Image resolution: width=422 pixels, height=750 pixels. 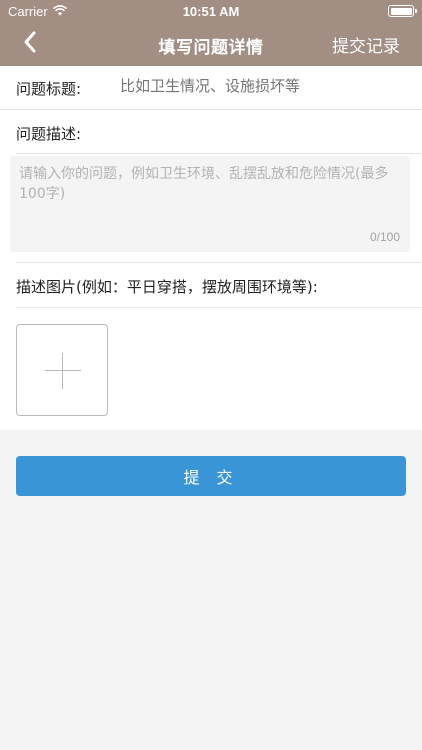 I want to click on status-bar: Carrier 10:51 AM, so click(x=211, y=11).